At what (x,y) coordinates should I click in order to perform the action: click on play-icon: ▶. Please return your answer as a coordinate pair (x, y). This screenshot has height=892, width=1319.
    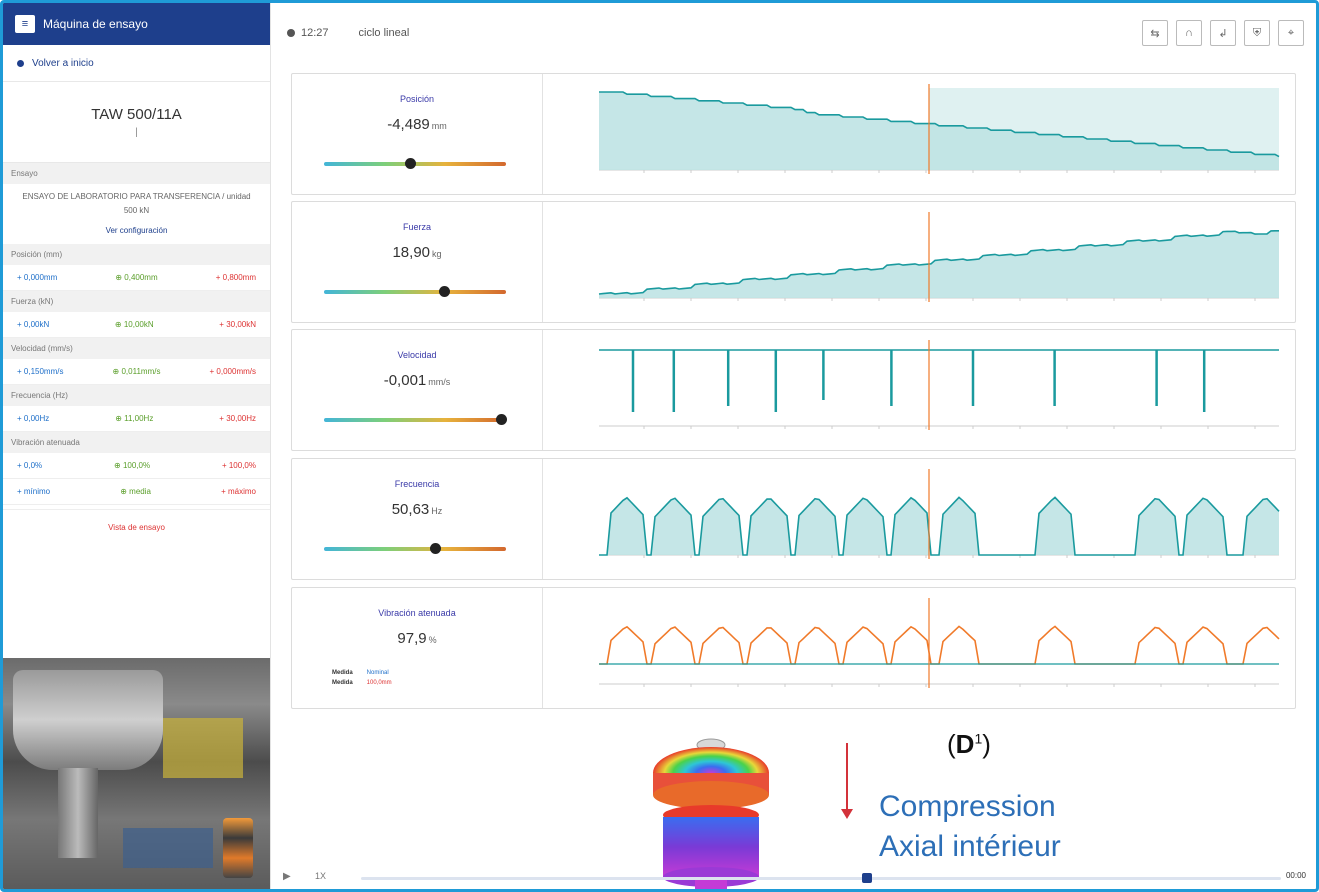
    Looking at the image, I should click on (287, 876).